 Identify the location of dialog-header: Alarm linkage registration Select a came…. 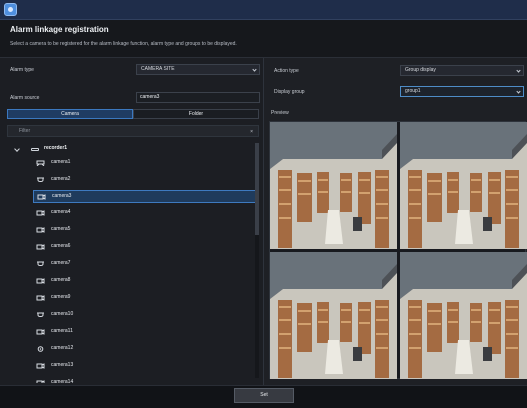
(263, 39).